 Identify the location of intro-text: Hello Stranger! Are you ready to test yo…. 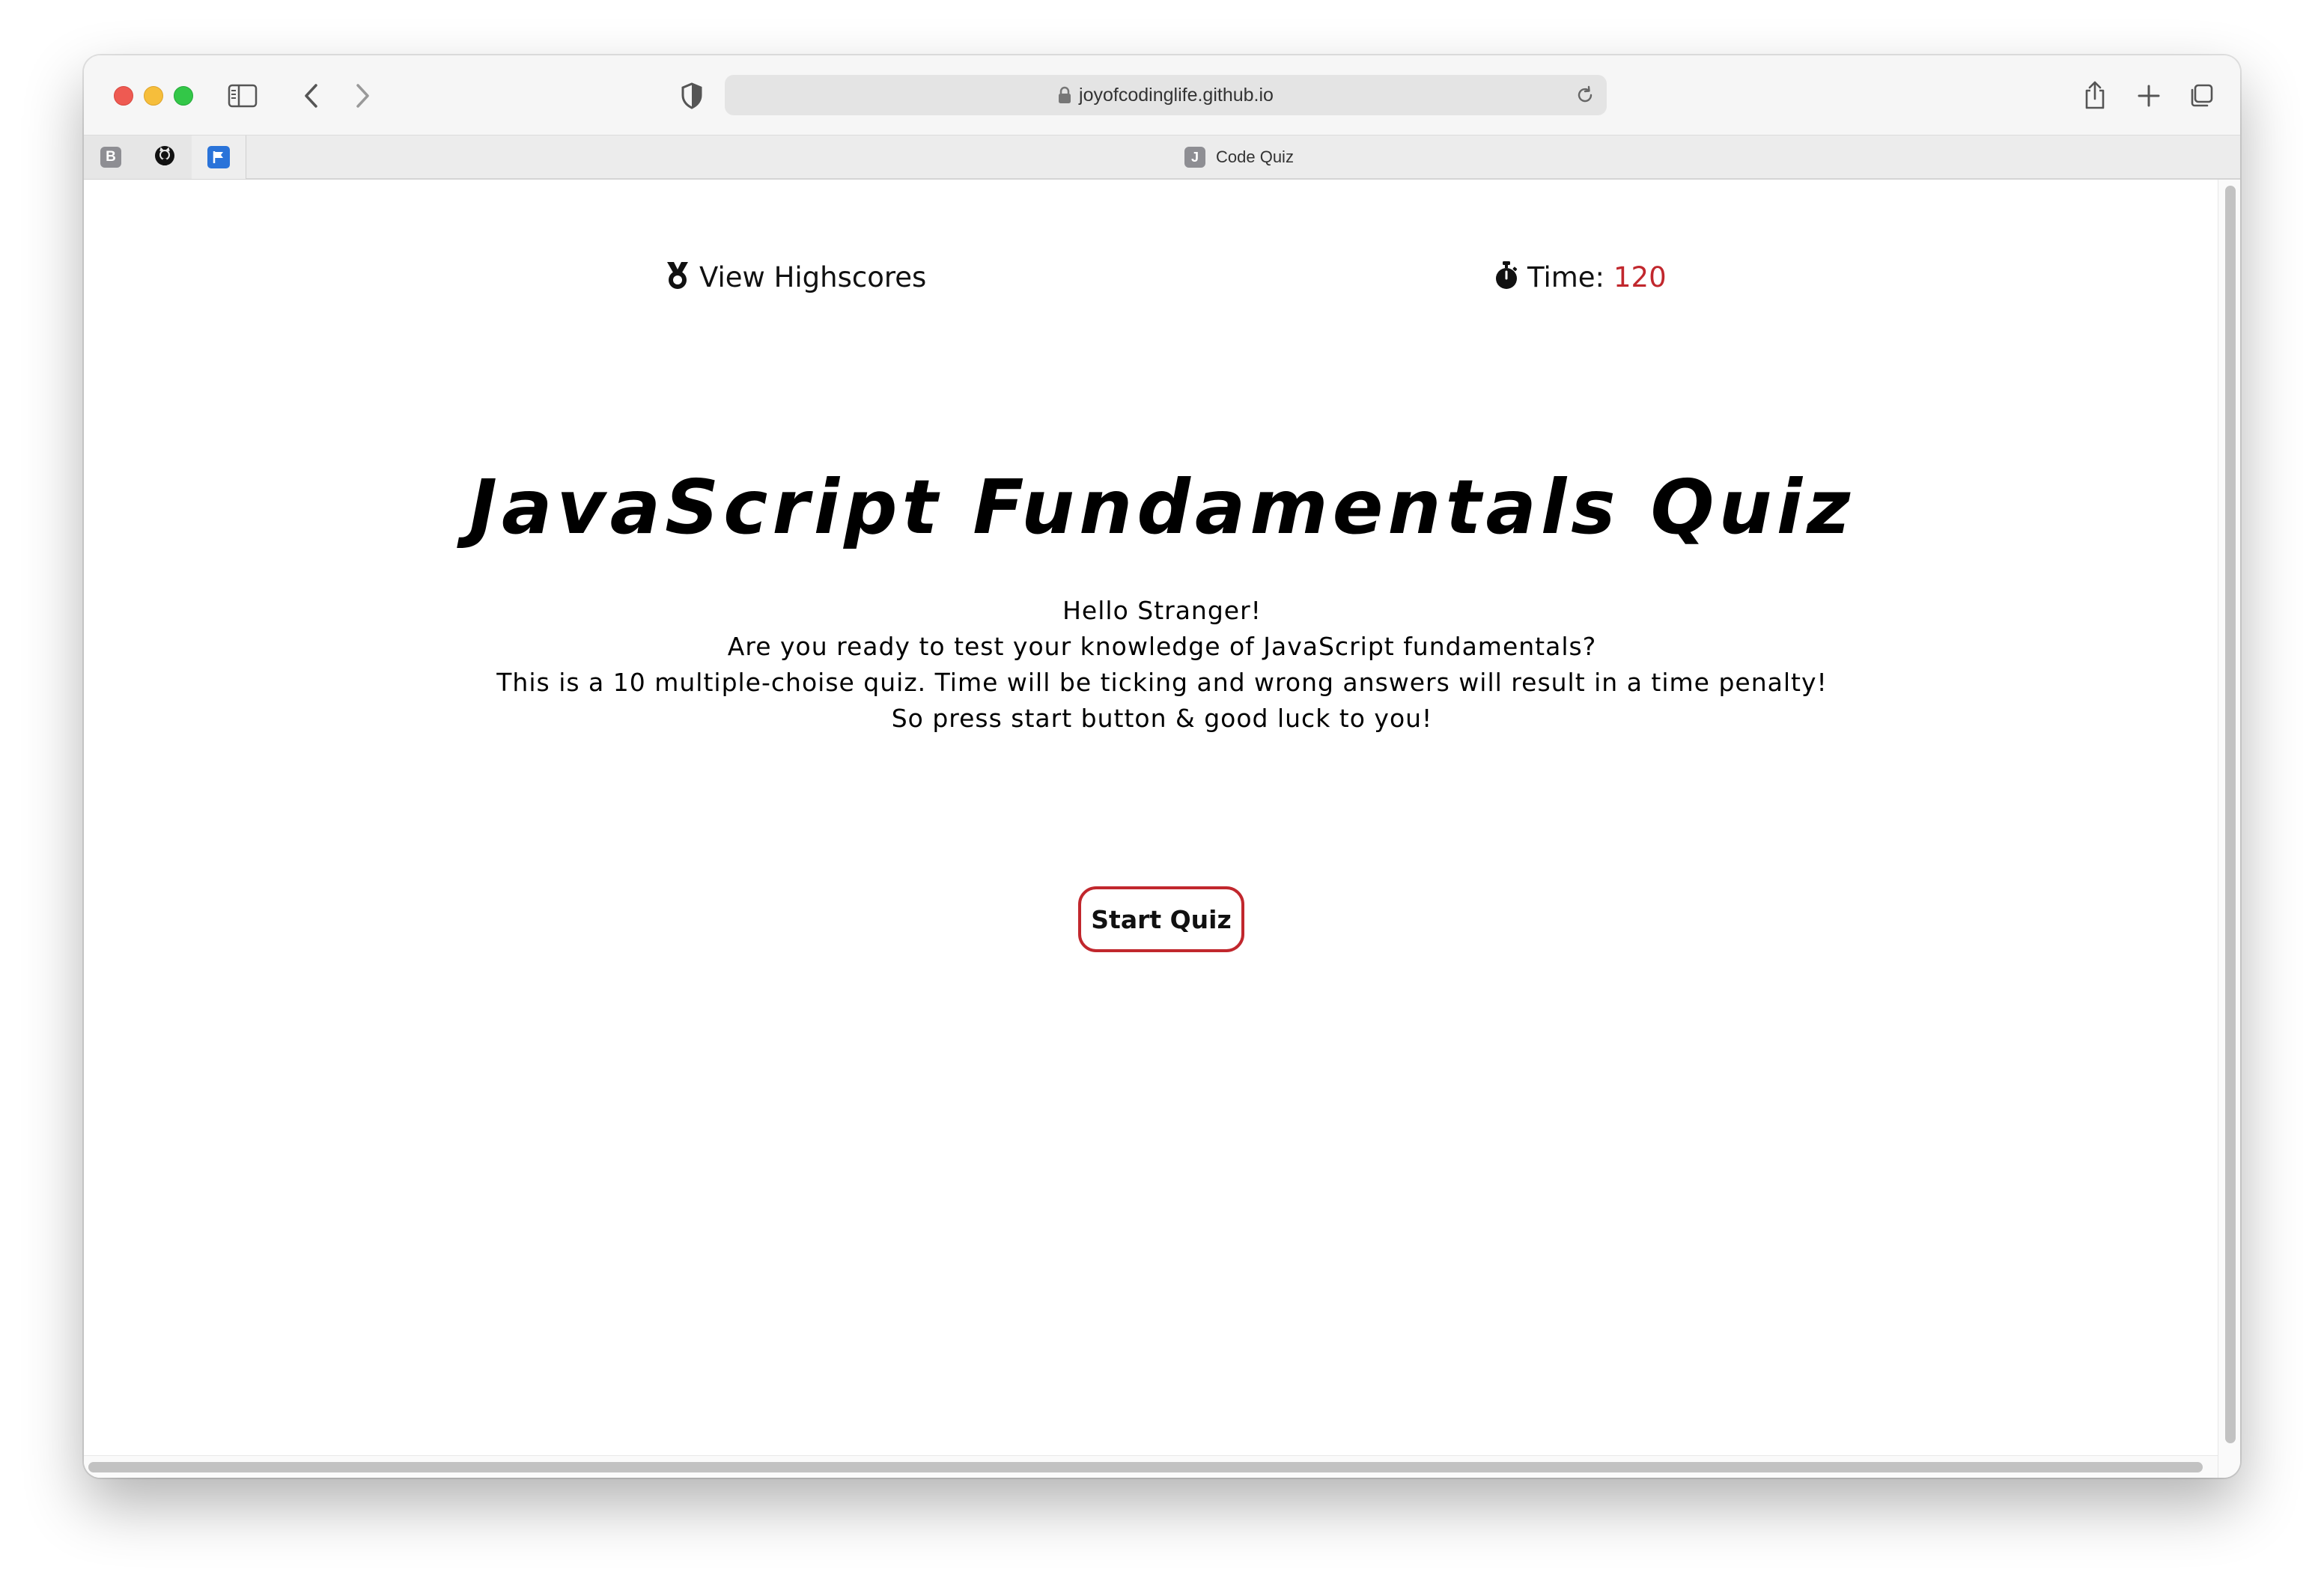
(1162, 665).